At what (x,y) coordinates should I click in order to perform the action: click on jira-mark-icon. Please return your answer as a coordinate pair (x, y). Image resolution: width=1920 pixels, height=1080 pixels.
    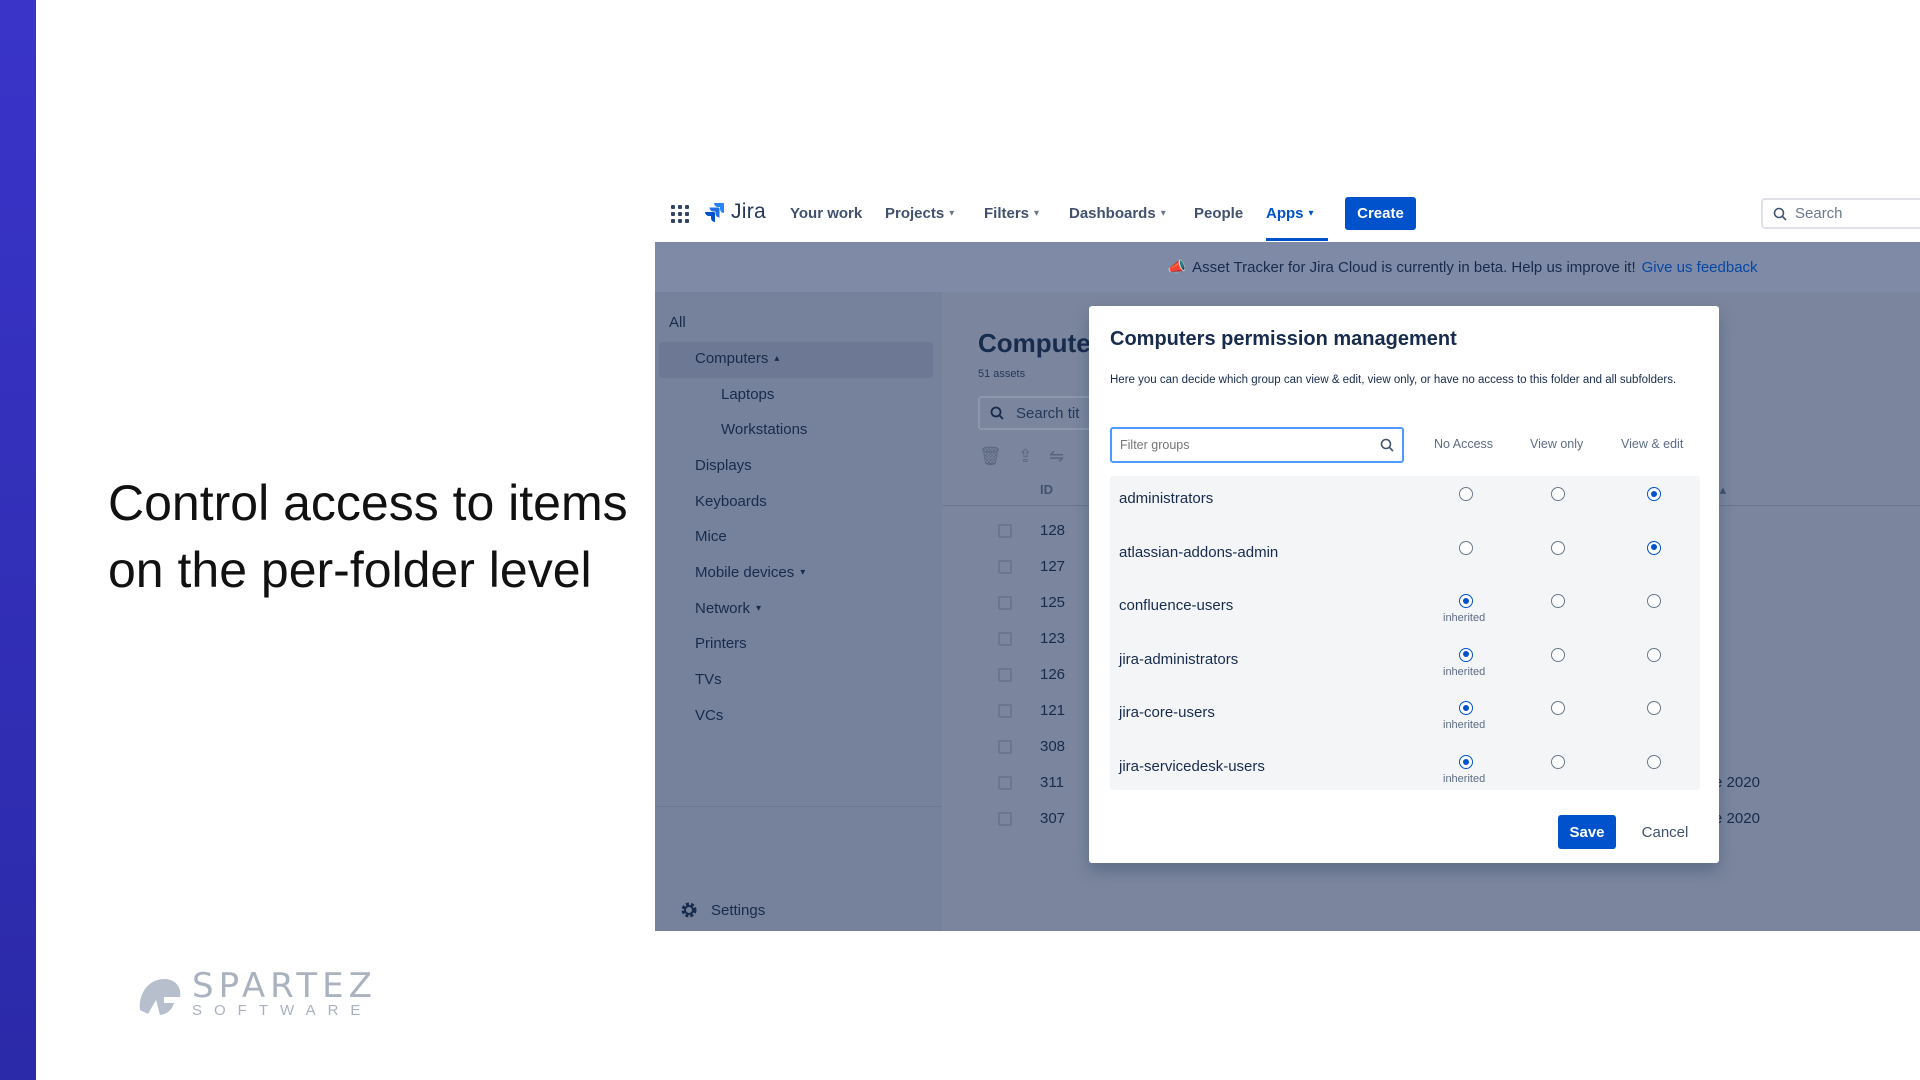
    Looking at the image, I should click on (714, 212).